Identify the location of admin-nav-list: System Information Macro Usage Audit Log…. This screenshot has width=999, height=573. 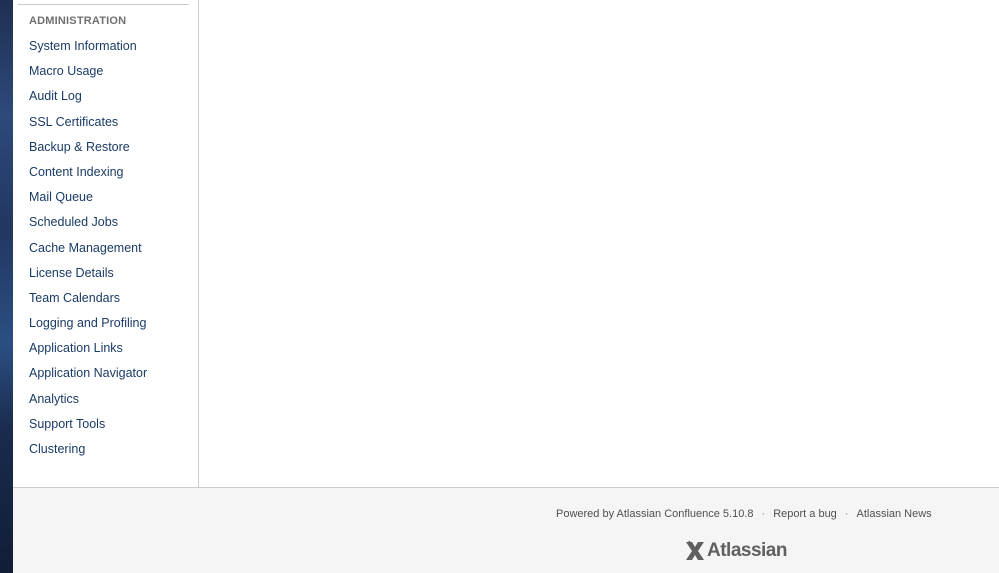
(88, 248).